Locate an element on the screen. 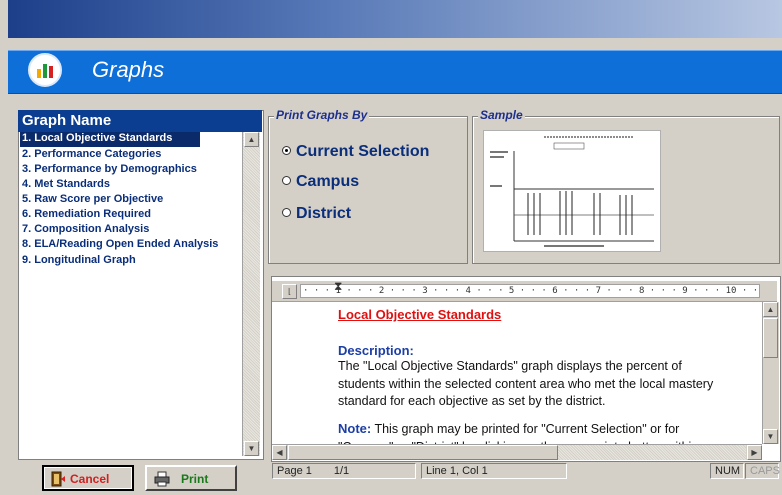 The image size is (782, 495). radio-current-selection: Current Selection is located at coordinates (355, 152).